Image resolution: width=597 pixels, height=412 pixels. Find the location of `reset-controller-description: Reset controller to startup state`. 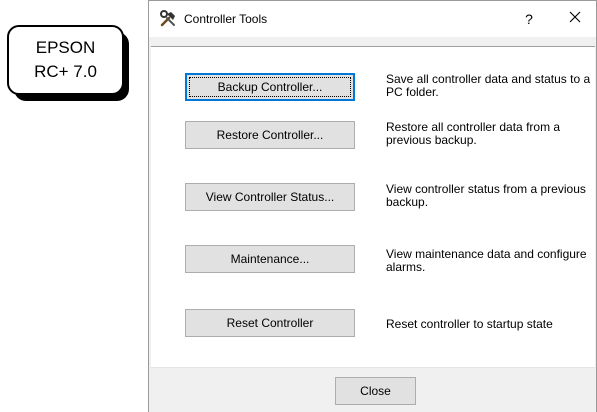

reset-controller-description: Reset controller to startup state is located at coordinates (469, 324).